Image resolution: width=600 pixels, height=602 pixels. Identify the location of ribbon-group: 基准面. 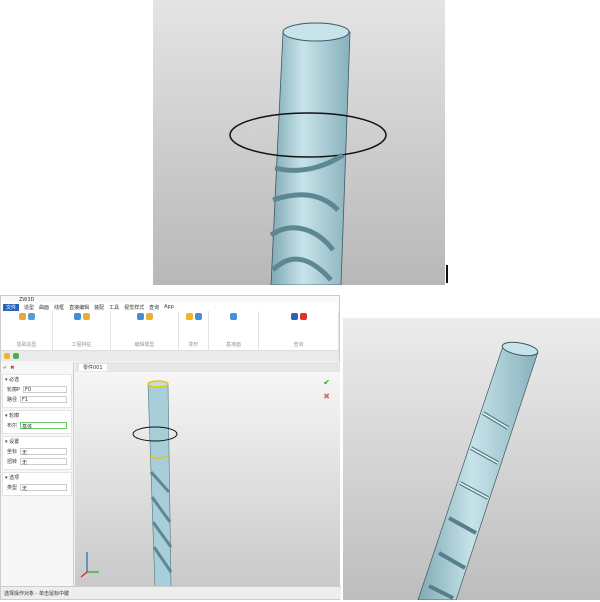
(234, 330).